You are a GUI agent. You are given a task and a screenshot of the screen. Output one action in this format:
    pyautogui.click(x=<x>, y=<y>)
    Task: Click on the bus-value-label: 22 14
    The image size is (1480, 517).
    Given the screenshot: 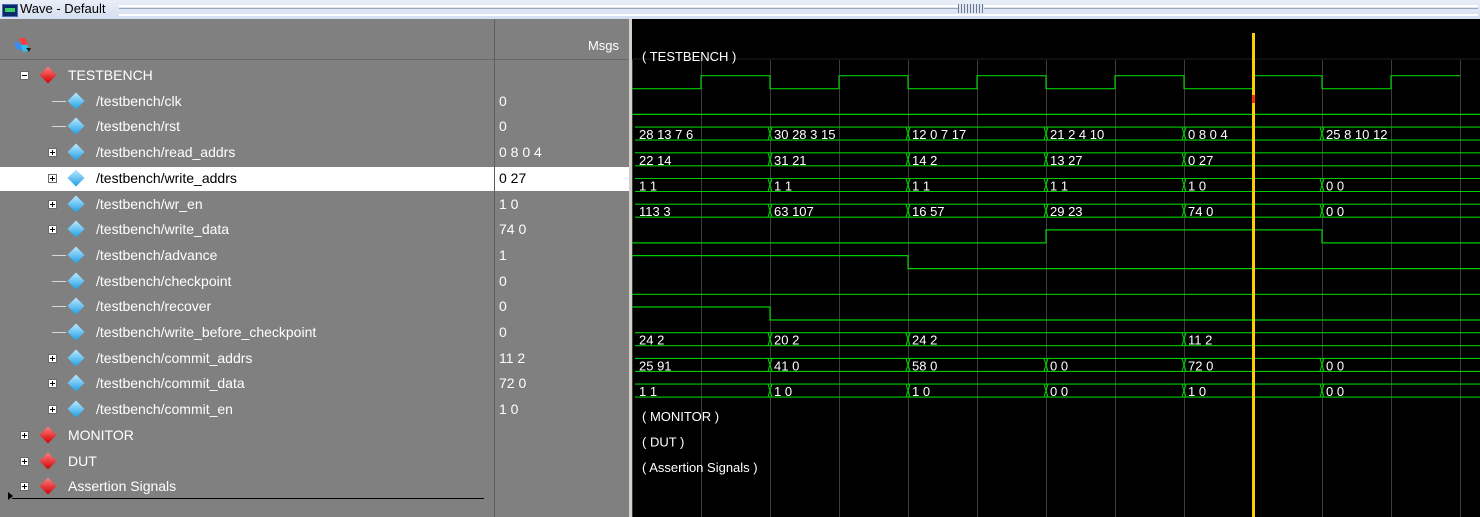 What is the action you would take?
    pyautogui.click(x=655, y=160)
    